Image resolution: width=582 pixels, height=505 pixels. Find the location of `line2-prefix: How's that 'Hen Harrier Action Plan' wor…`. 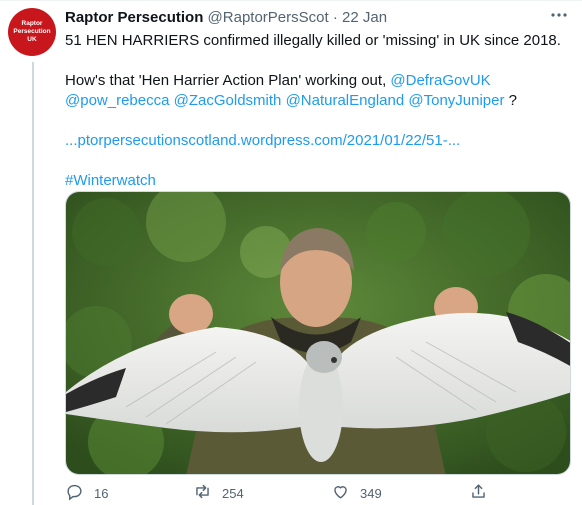

line2-prefix: How's that 'Hen Harrier Action Plan' wor… is located at coordinates (226, 80).